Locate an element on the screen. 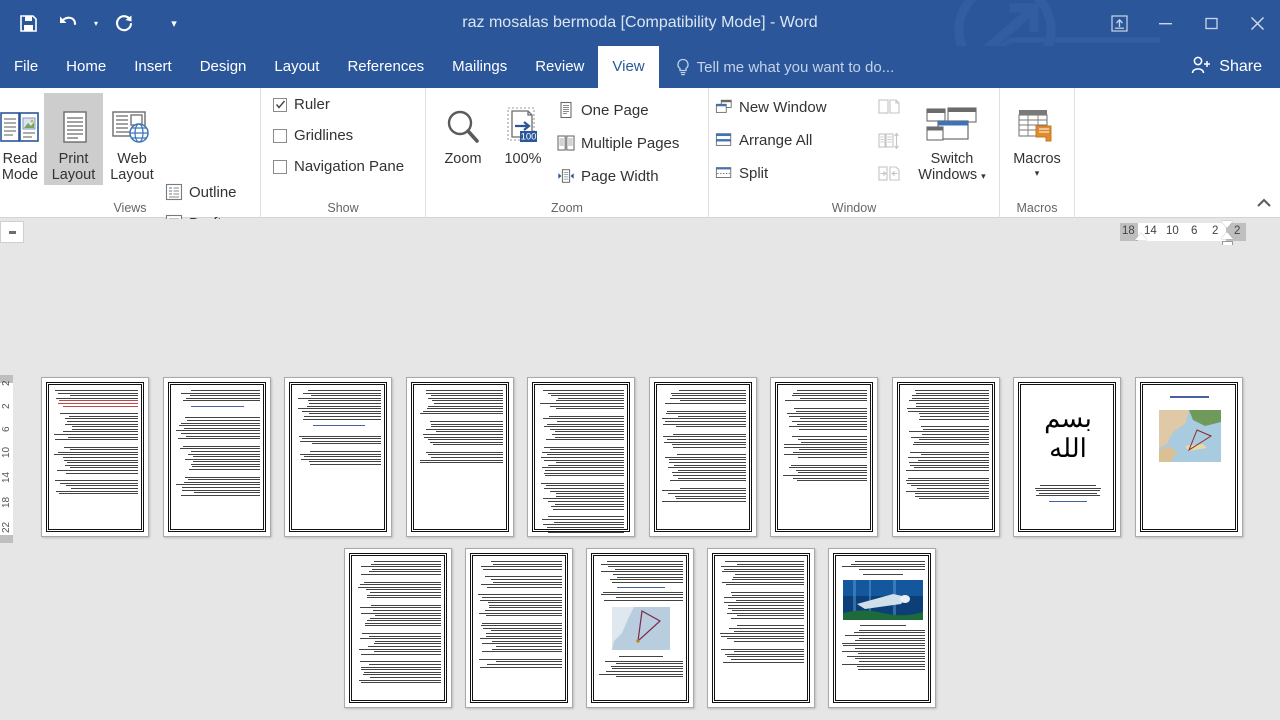 The image size is (1280, 720). new-window-label: New Window is located at coordinates (783, 107).